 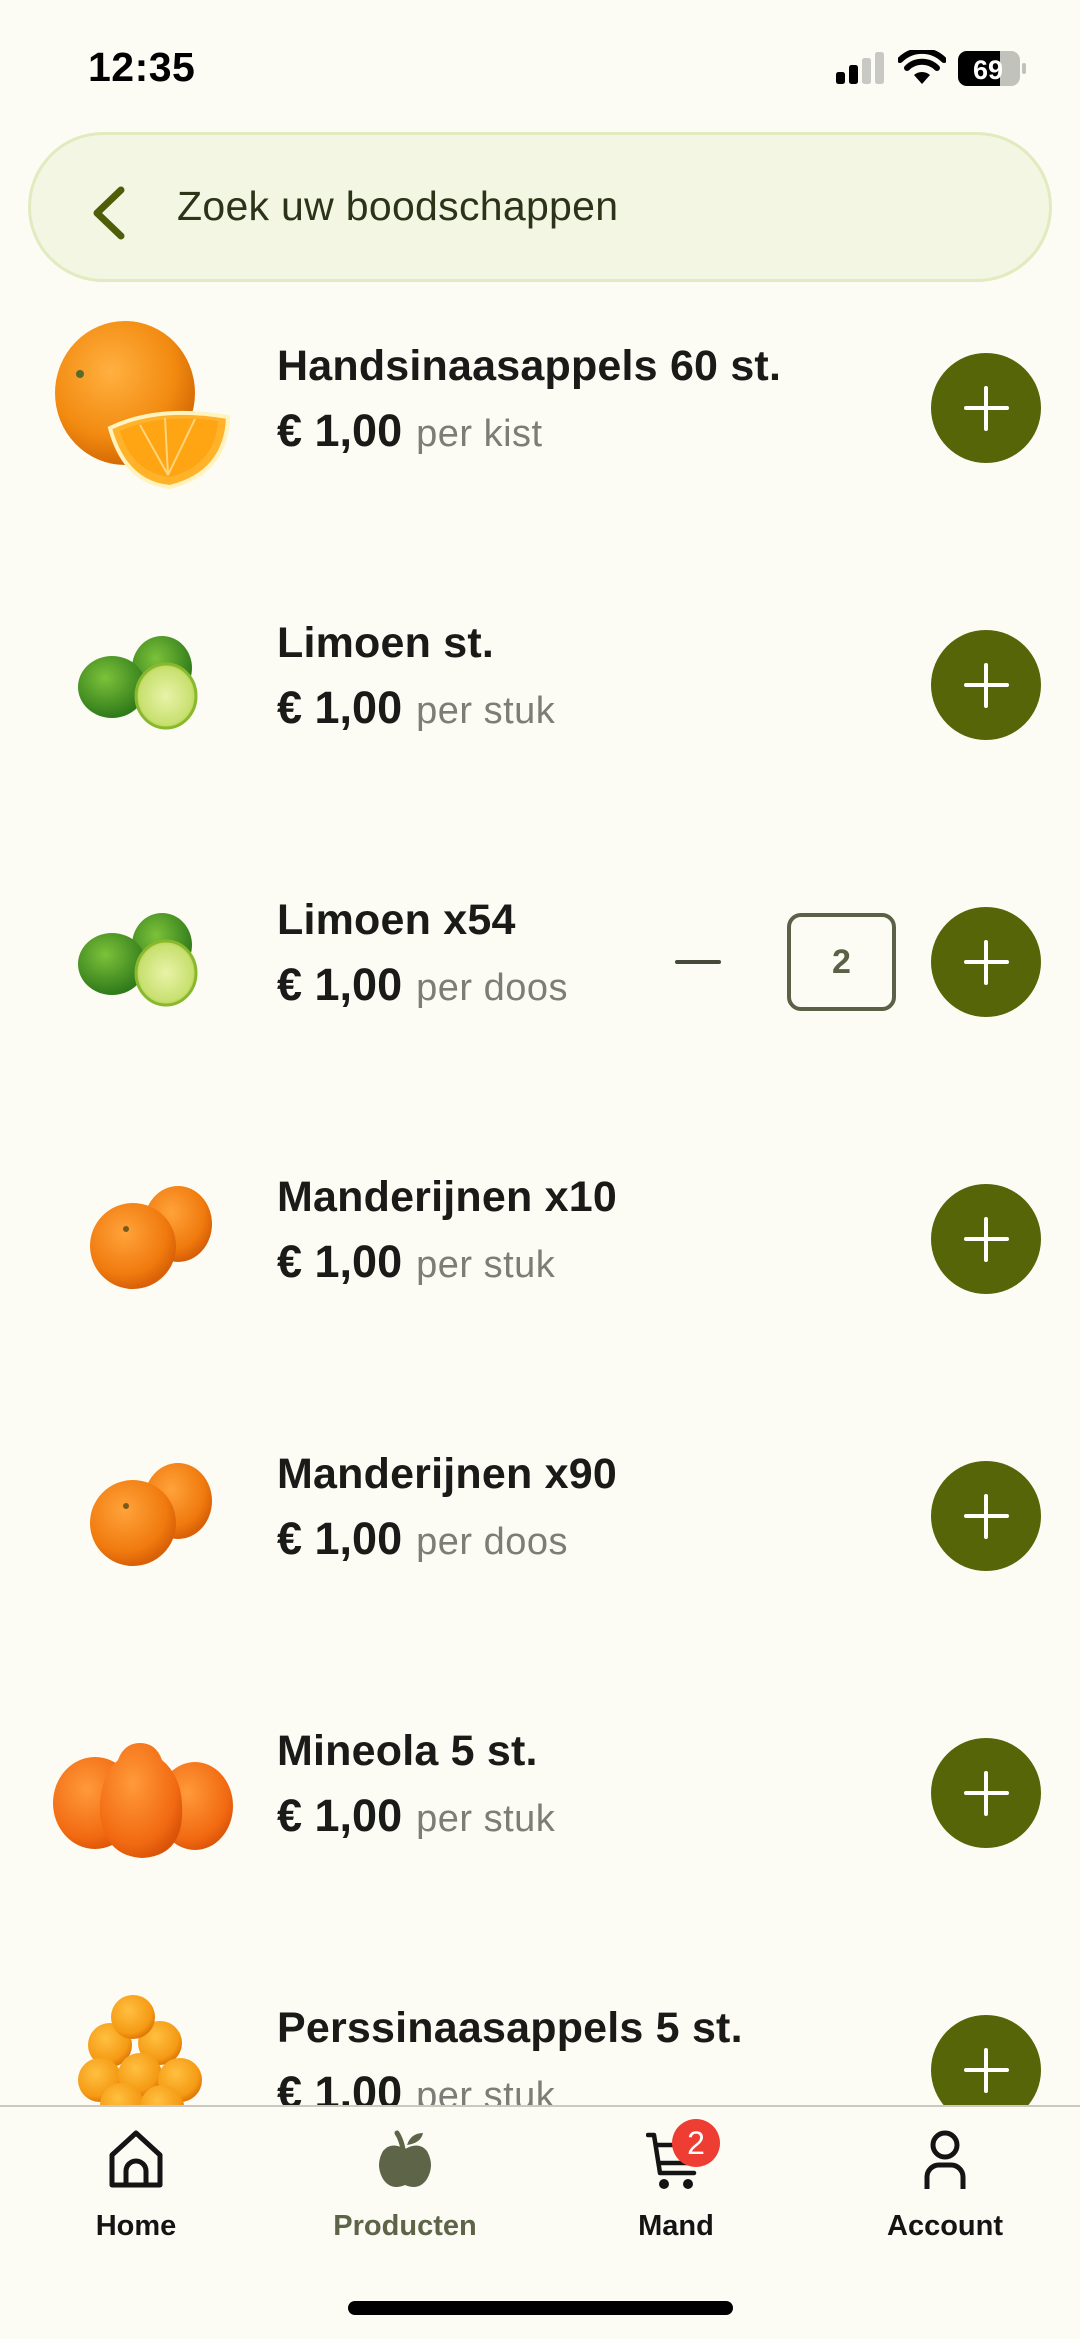 I want to click on nav-account: Account, so click(x=945, y=2187).